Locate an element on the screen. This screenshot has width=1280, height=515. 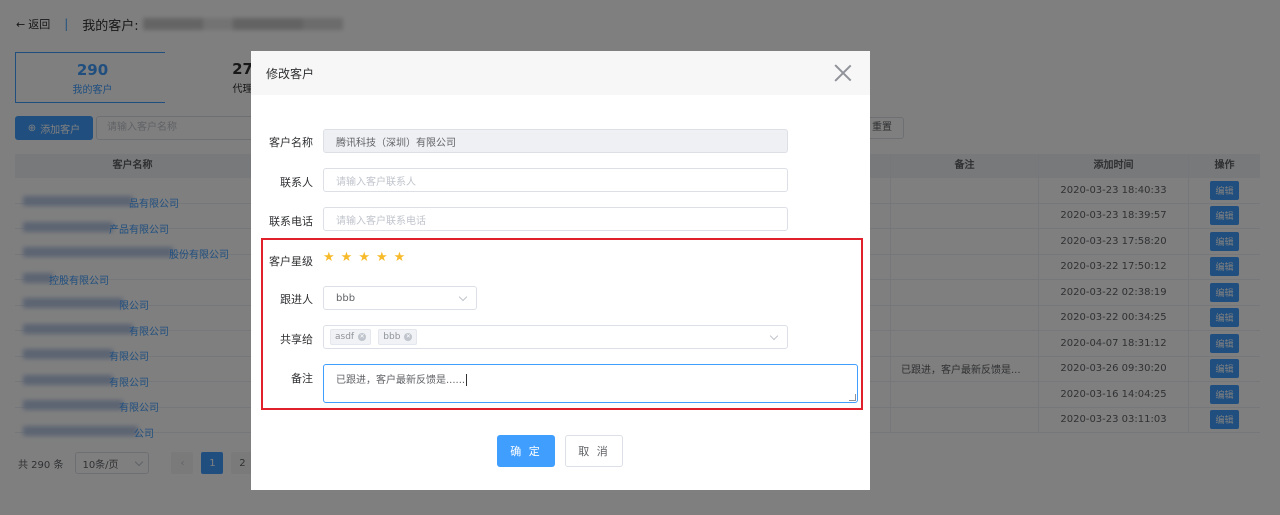
contact-field: 请输入客户联系人 is located at coordinates (555, 180).